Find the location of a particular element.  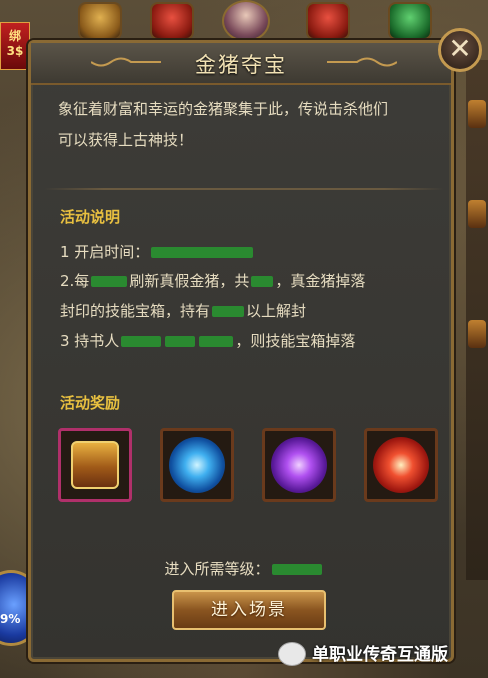

intro-line-2: 可以获得上古神技！ is located at coordinates (126, 140).